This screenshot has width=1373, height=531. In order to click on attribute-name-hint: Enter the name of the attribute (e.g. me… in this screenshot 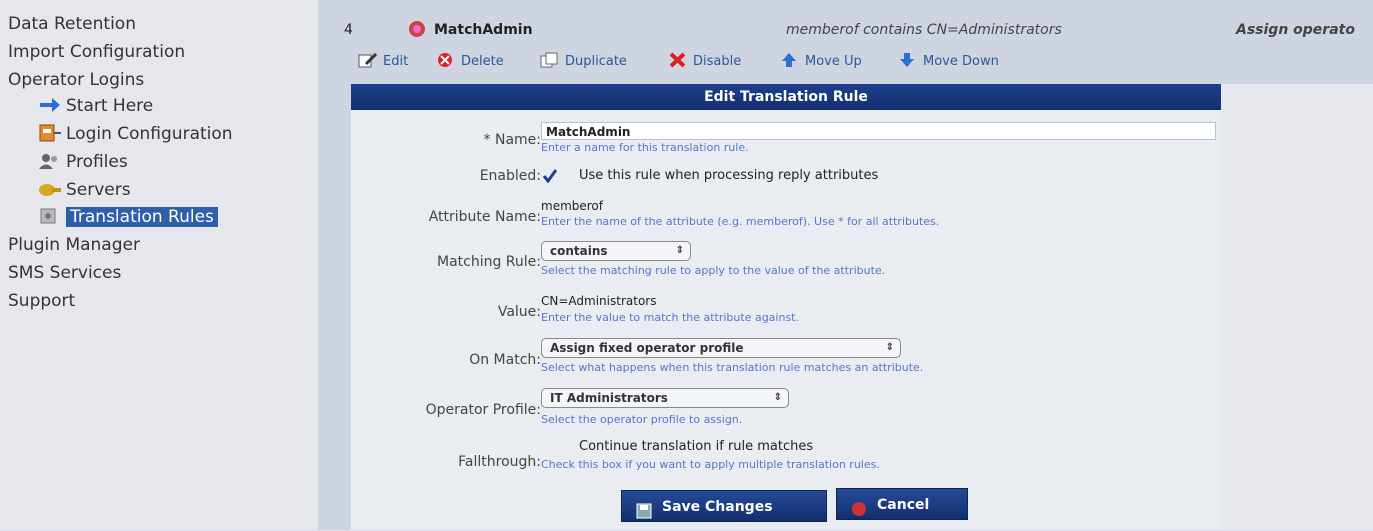, I will do `click(740, 221)`.